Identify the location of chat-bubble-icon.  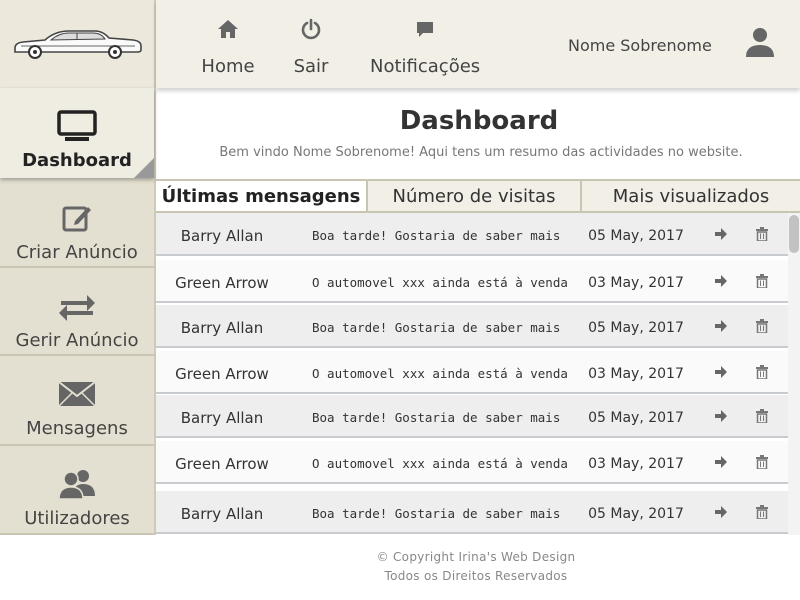
(425, 31).